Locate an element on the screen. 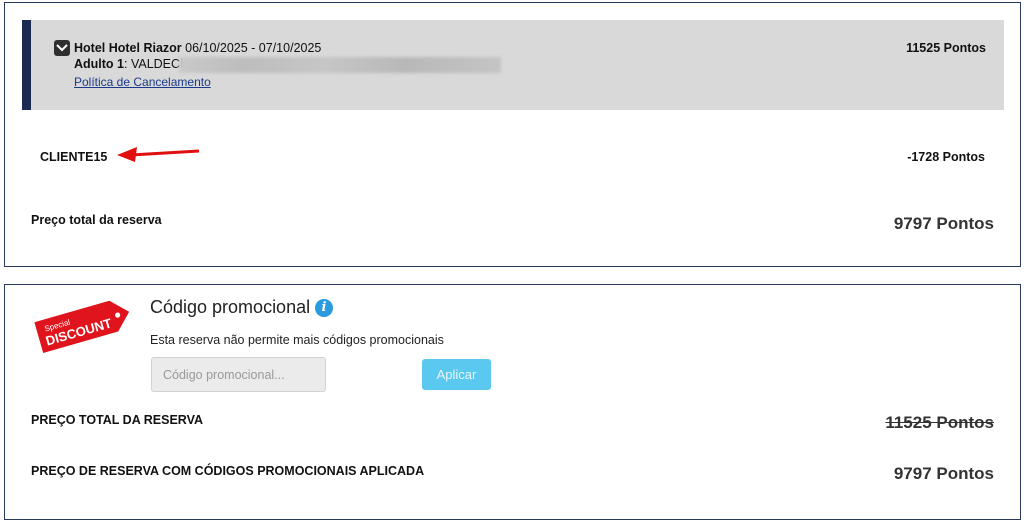 The width and height of the screenshot is (1024, 522). hotel-name: Hotel Hotel Riazor is located at coordinates (128, 48).